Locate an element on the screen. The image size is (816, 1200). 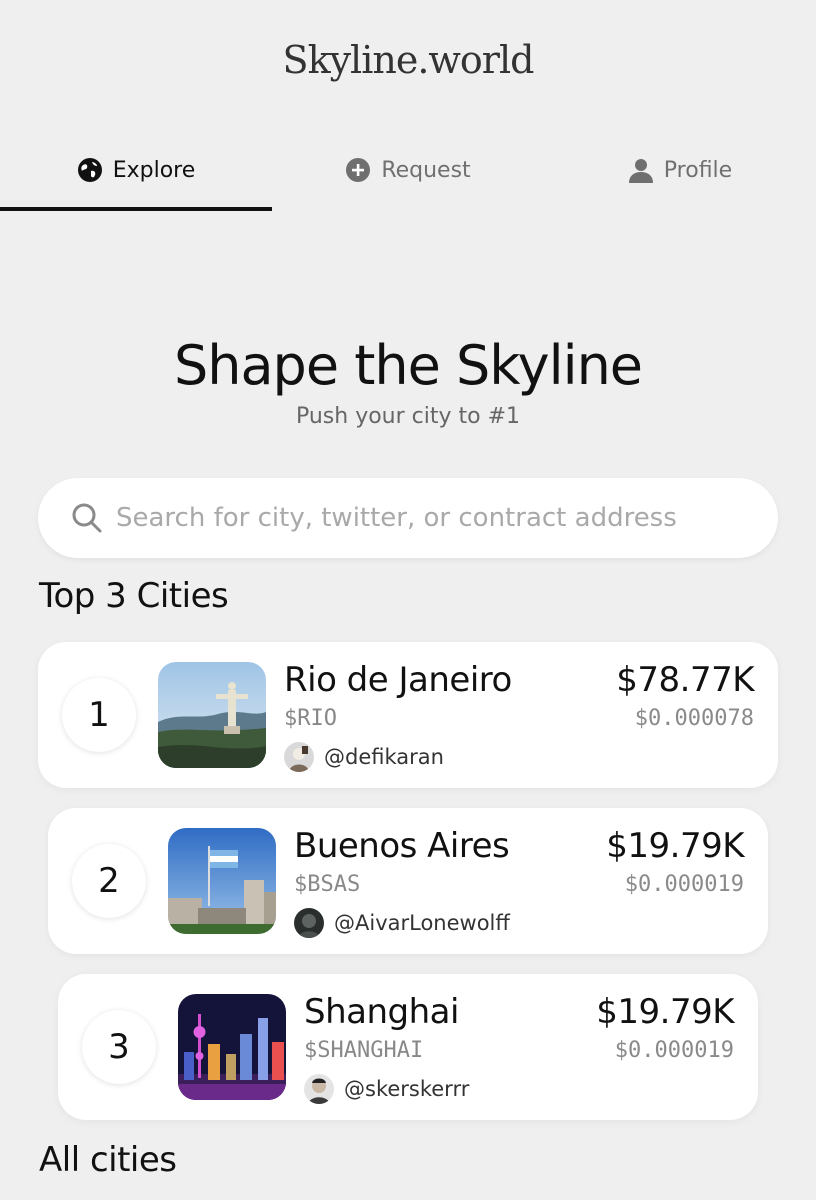
tab-request-label: Request is located at coordinates (426, 170).